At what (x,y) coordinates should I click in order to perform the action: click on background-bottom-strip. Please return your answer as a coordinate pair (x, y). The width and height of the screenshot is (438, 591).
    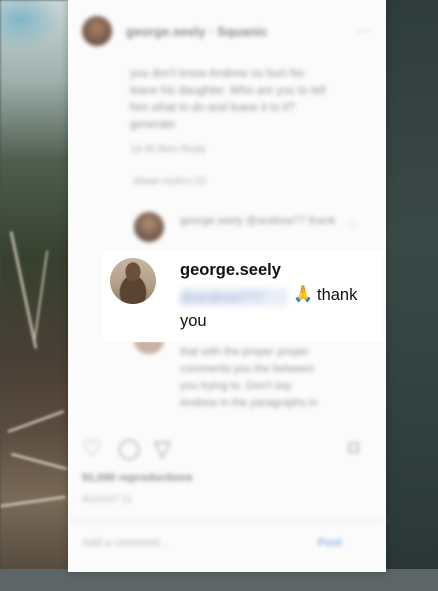
    Looking at the image, I should click on (219, 580).